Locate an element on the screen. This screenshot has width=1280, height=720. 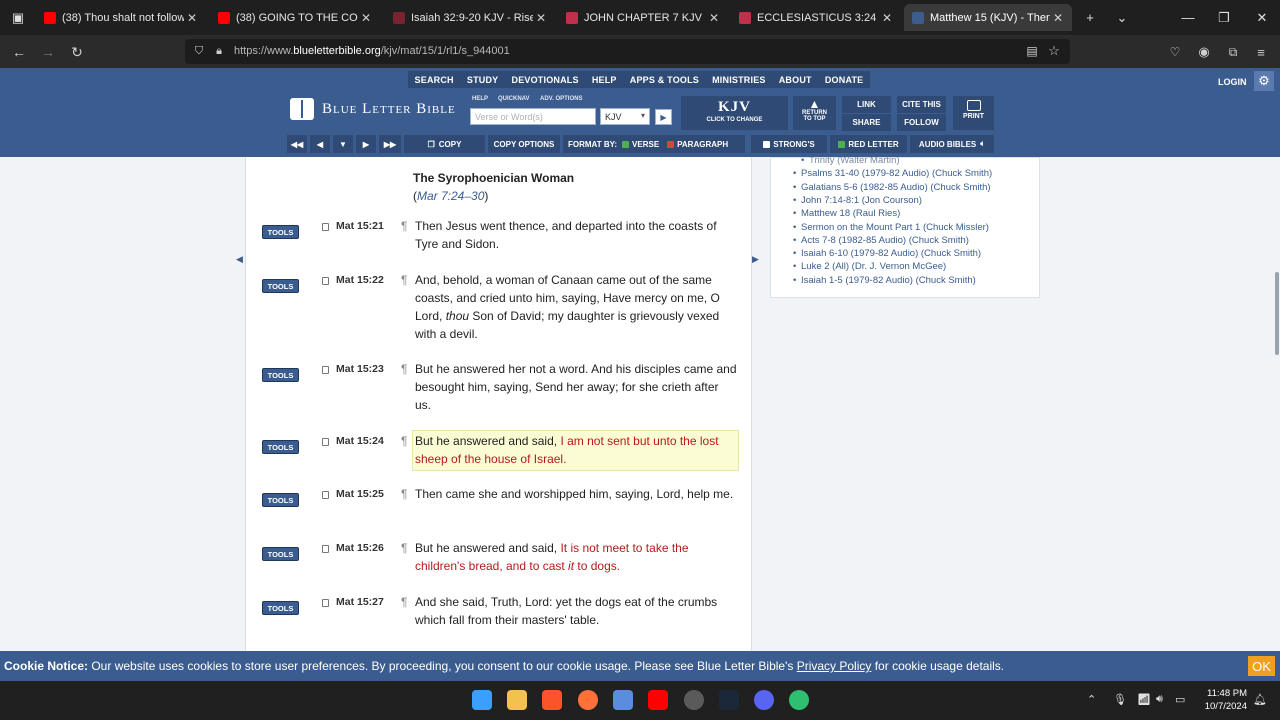
steam-icon is located at coordinates (729, 700).